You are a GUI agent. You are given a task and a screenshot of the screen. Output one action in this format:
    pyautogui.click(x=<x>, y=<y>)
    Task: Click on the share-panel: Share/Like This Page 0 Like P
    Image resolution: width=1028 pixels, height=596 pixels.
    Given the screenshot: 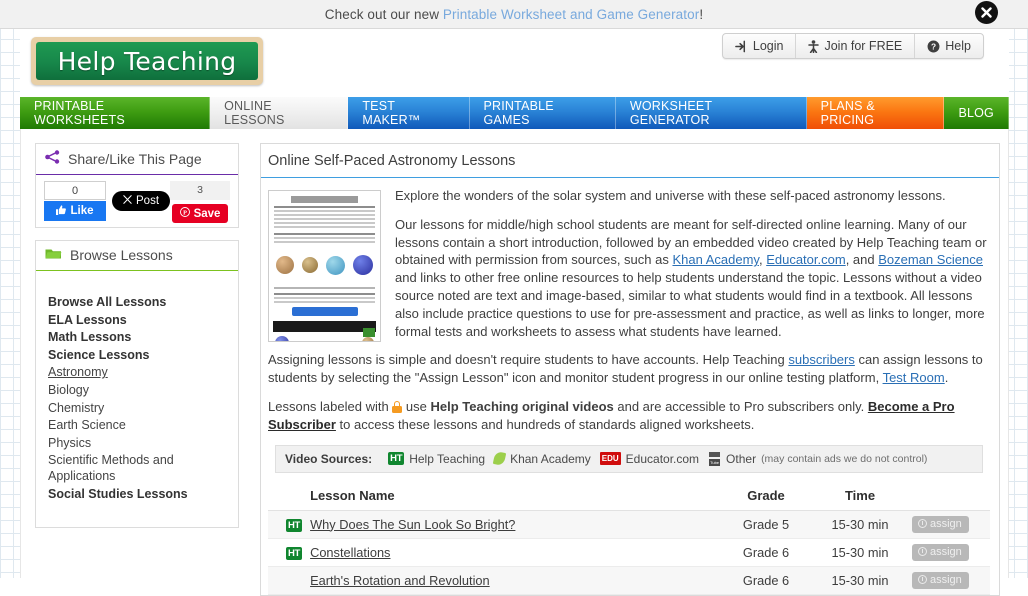 What is the action you would take?
    pyautogui.click(x=137, y=185)
    